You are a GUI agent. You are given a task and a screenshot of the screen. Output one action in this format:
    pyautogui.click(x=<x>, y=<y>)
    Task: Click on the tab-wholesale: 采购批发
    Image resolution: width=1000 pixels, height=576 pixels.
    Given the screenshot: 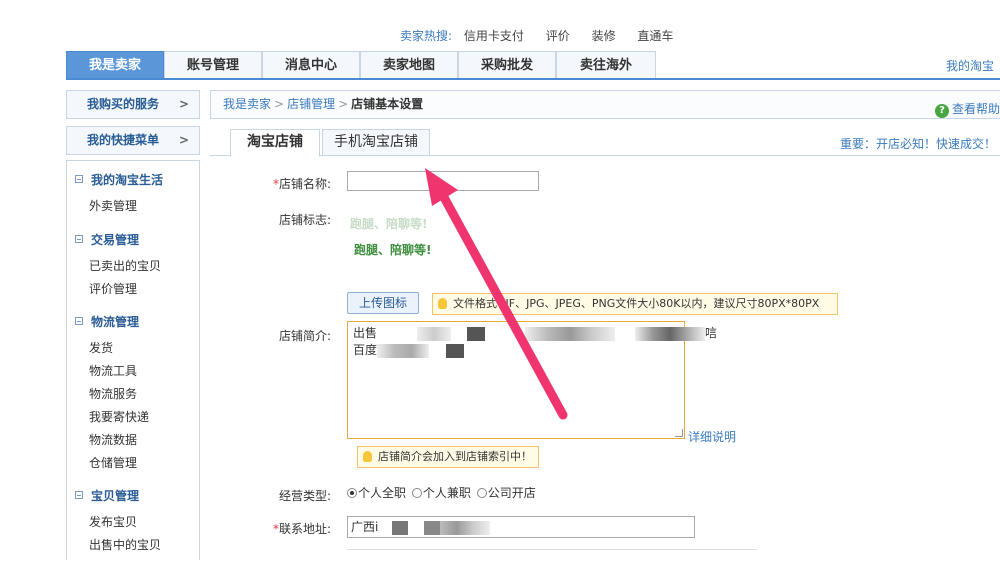 What is the action you would take?
    pyautogui.click(x=507, y=64)
    